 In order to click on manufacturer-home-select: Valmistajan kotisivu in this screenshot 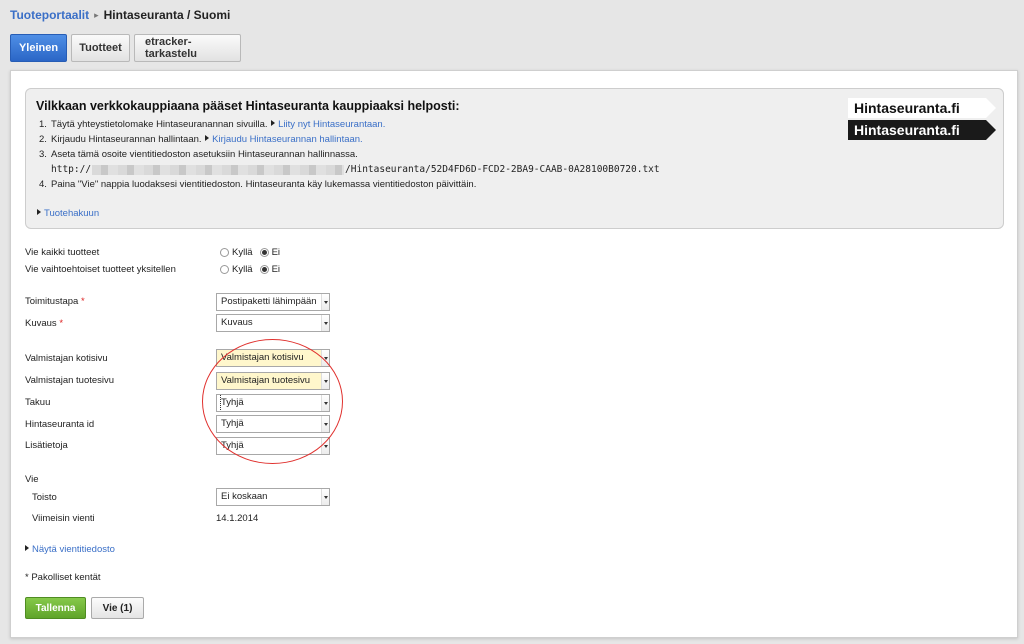, I will do `click(273, 358)`.